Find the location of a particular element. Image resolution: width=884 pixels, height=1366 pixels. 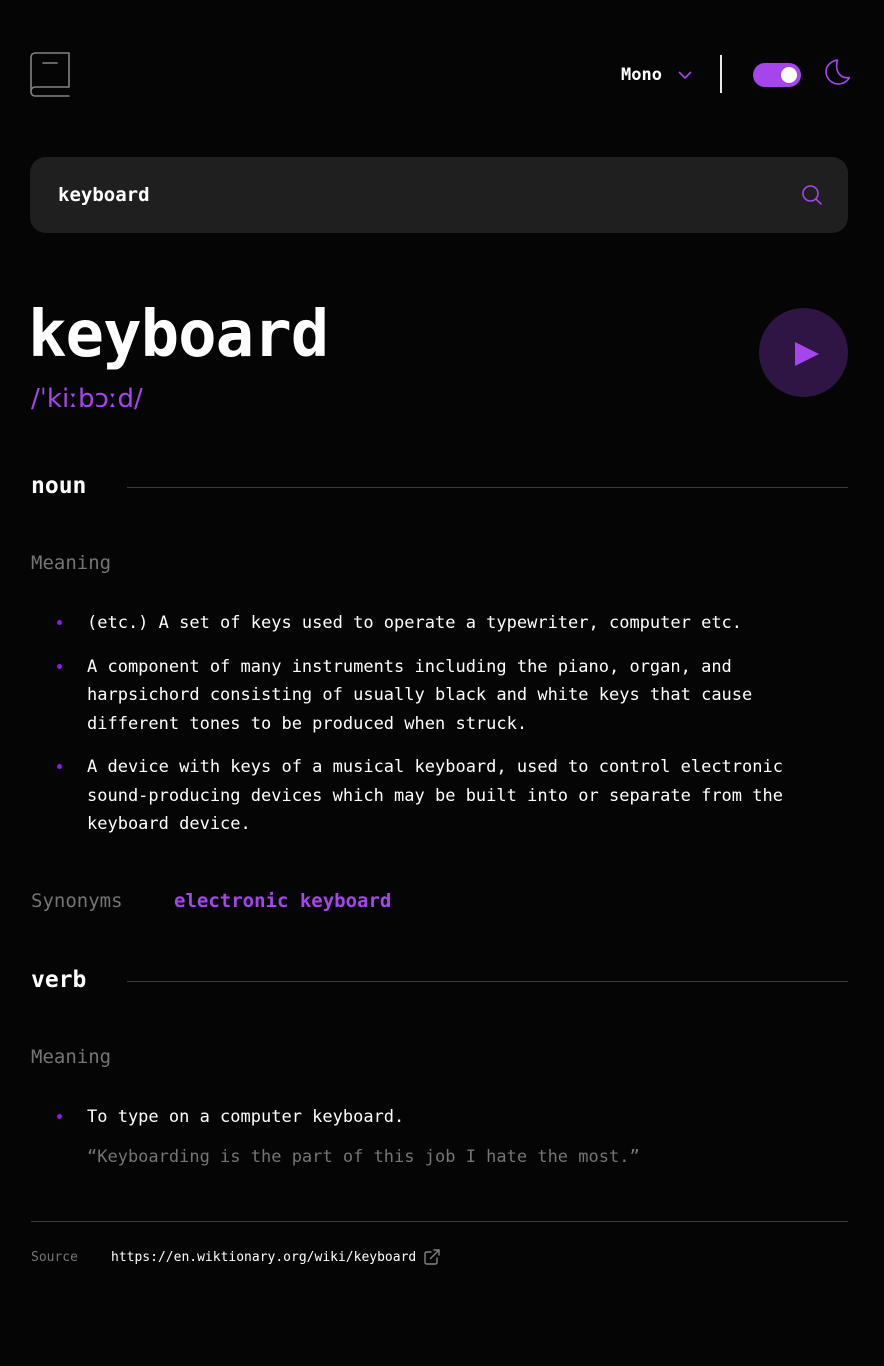

verb-meaning-label: Meaning is located at coordinates (71, 1057).